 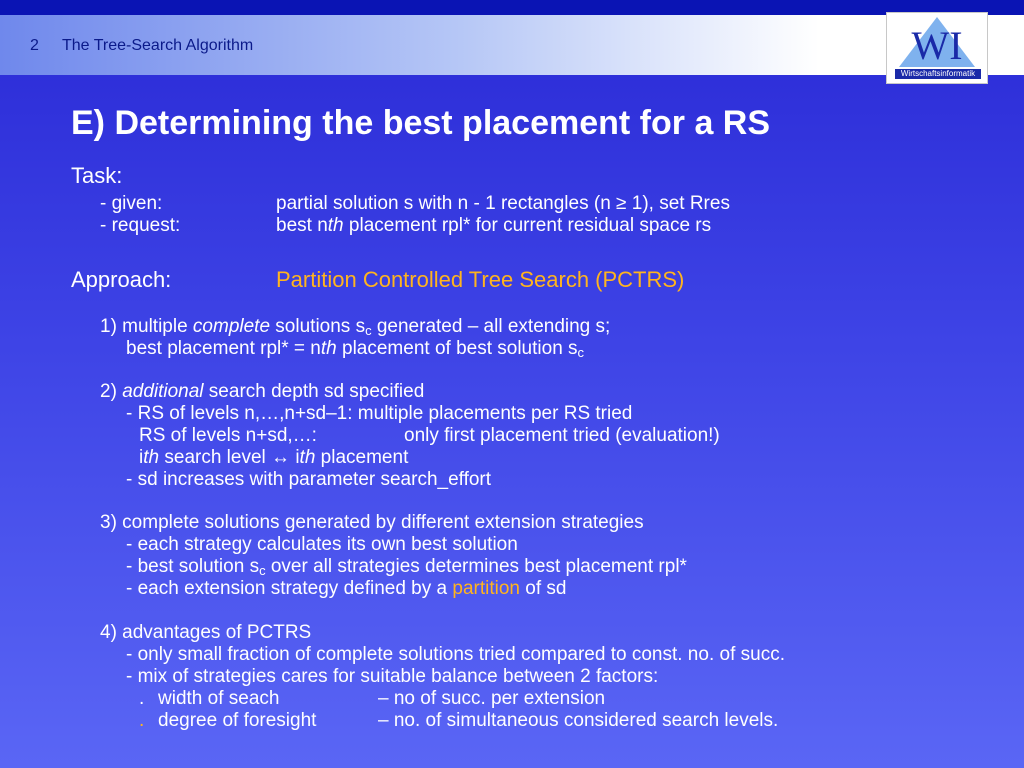 What do you see at coordinates (512, 7) in the screenshot?
I see `top-bar` at bounding box center [512, 7].